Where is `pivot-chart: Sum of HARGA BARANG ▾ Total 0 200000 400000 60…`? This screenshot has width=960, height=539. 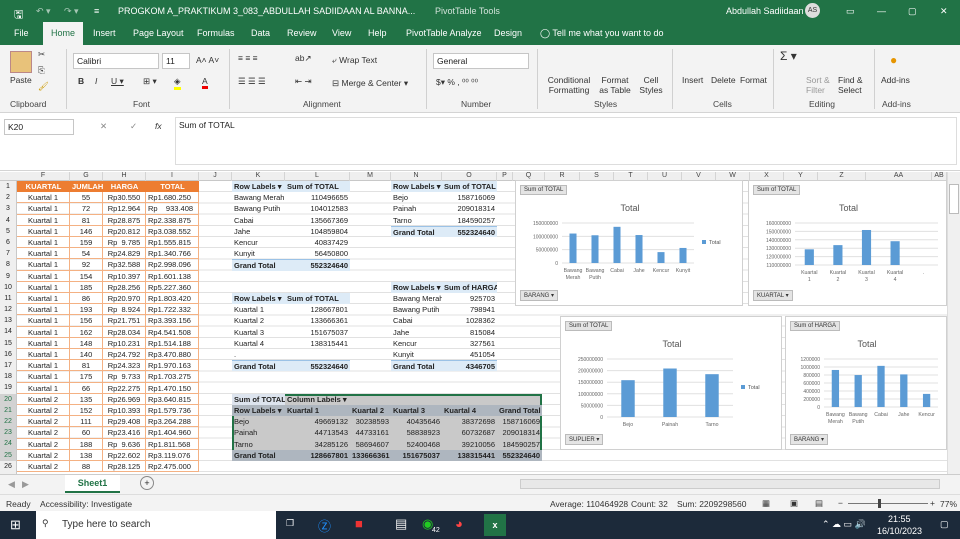 pivot-chart: Sum of HARGA BARANG ▾ Total 0 200000 400000 60… is located at coordinates (866, 383).